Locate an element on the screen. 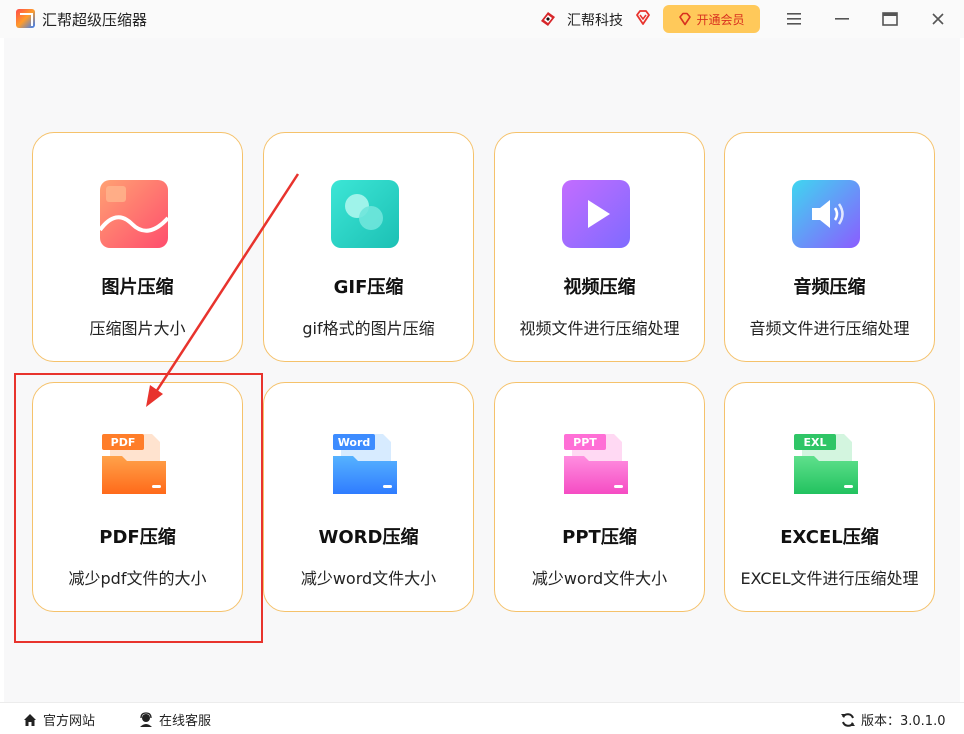  gif-icon is located at coordinates (365, 214).